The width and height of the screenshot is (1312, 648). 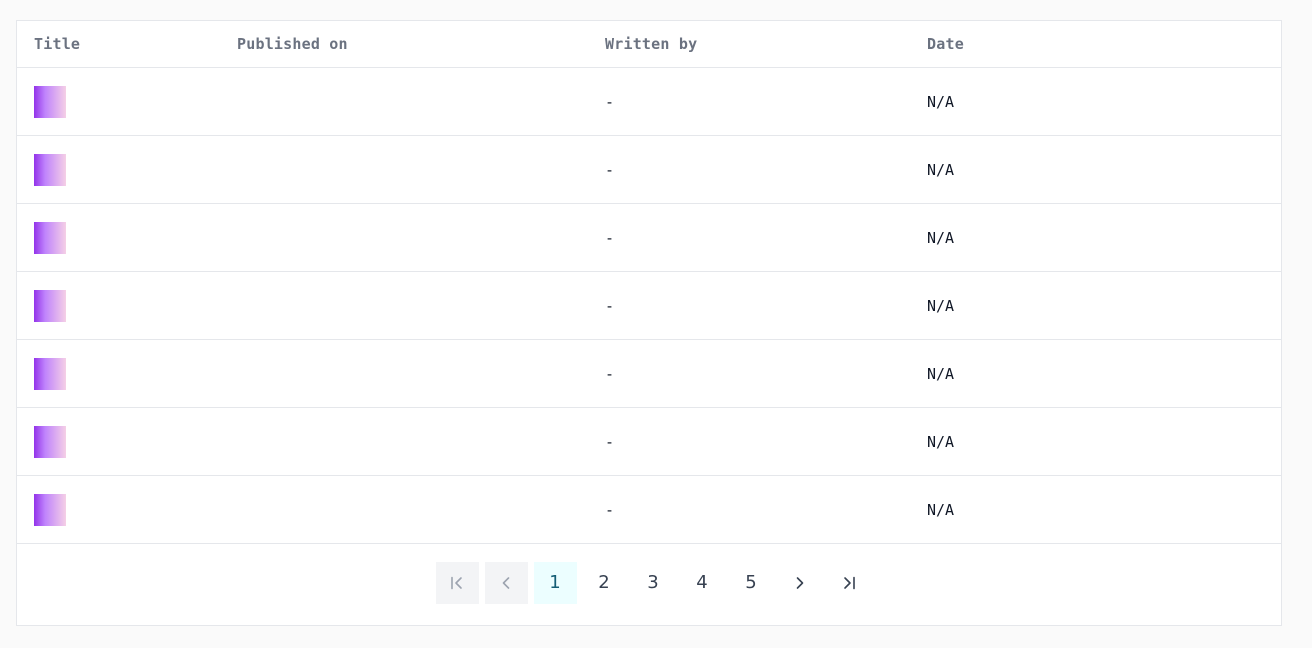 I want to click on chevron-right-icon, so click(x=800, y=583).